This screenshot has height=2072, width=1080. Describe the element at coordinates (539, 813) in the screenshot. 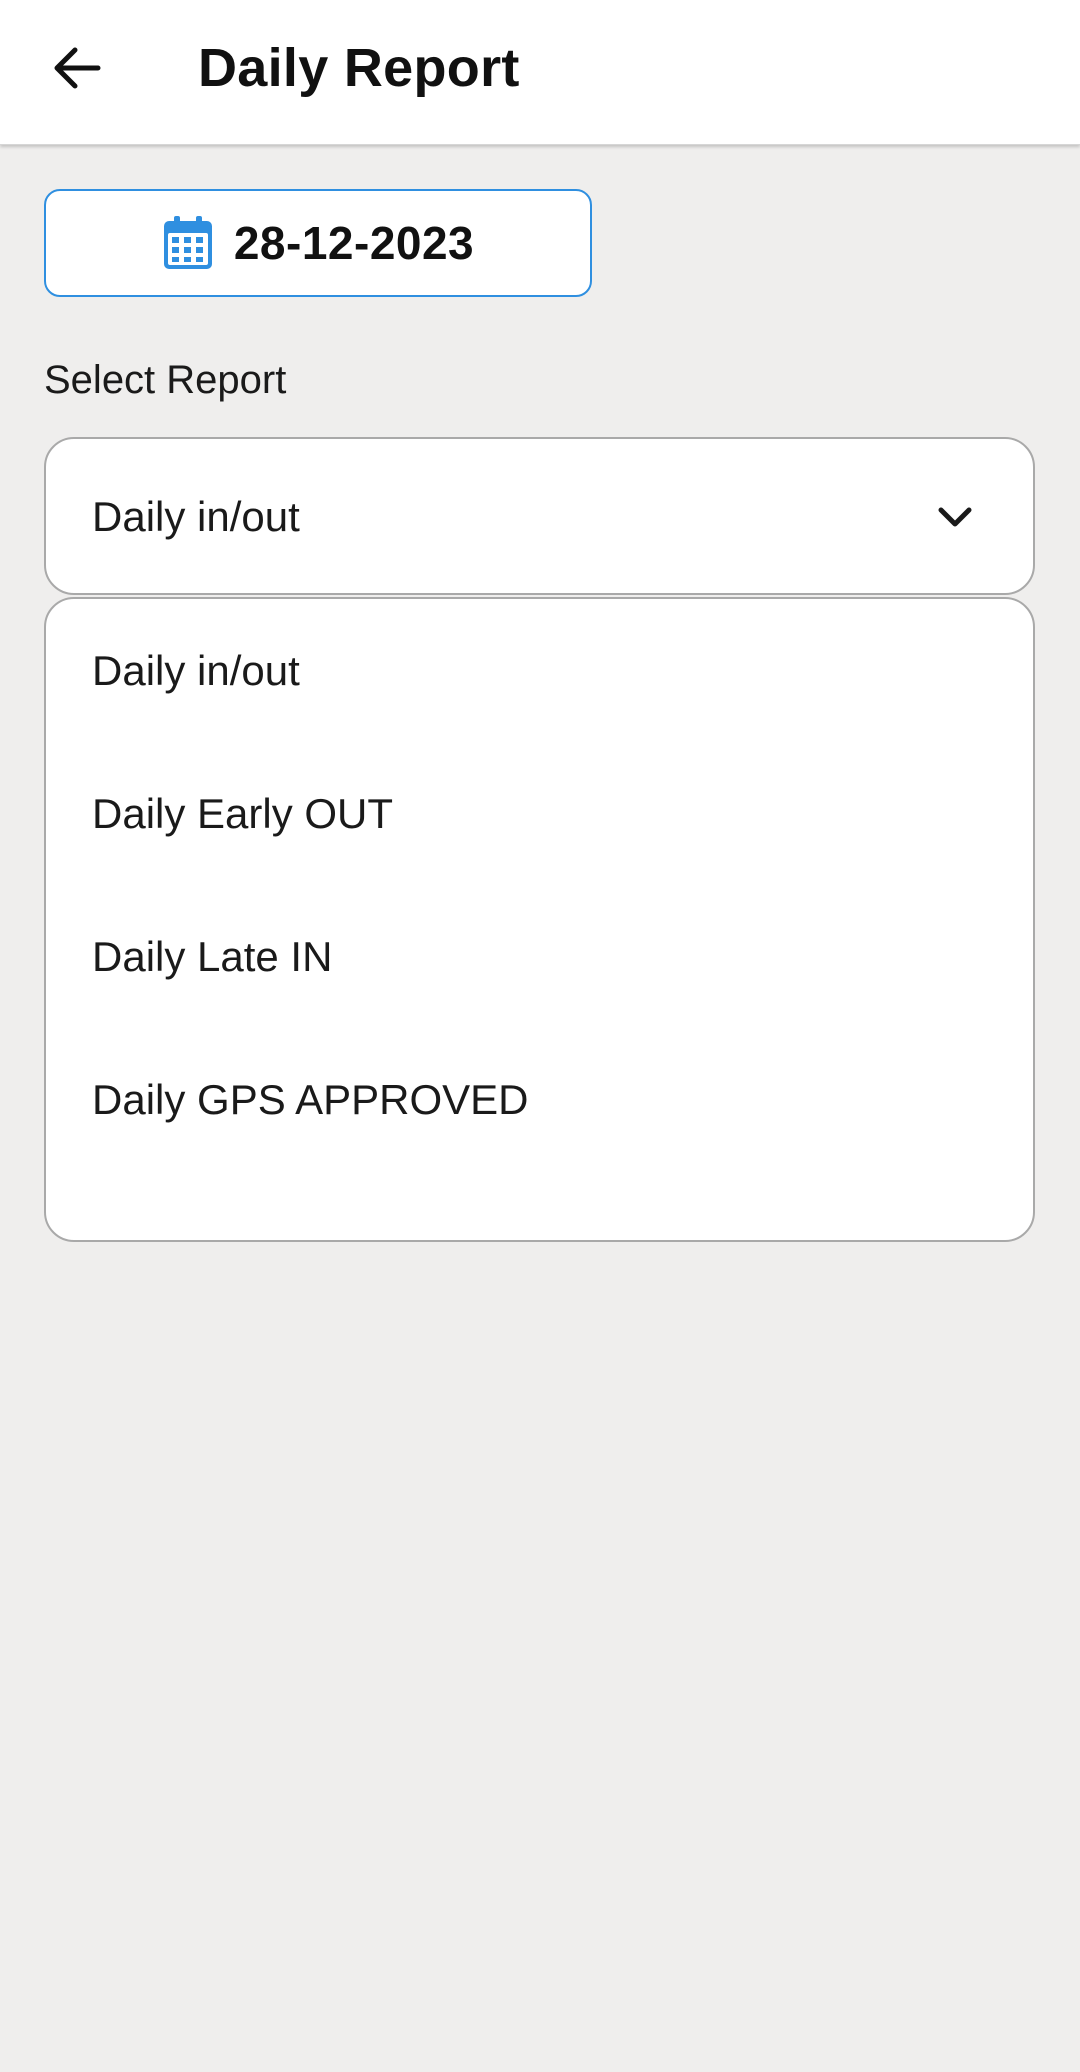

I see `menu-item-daily-early-out: Daily Early OUT` at that location.